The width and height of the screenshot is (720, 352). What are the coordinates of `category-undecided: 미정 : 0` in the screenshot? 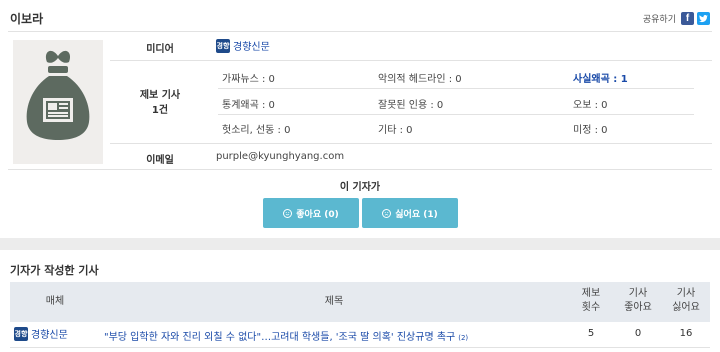 It's located at (590, 130).